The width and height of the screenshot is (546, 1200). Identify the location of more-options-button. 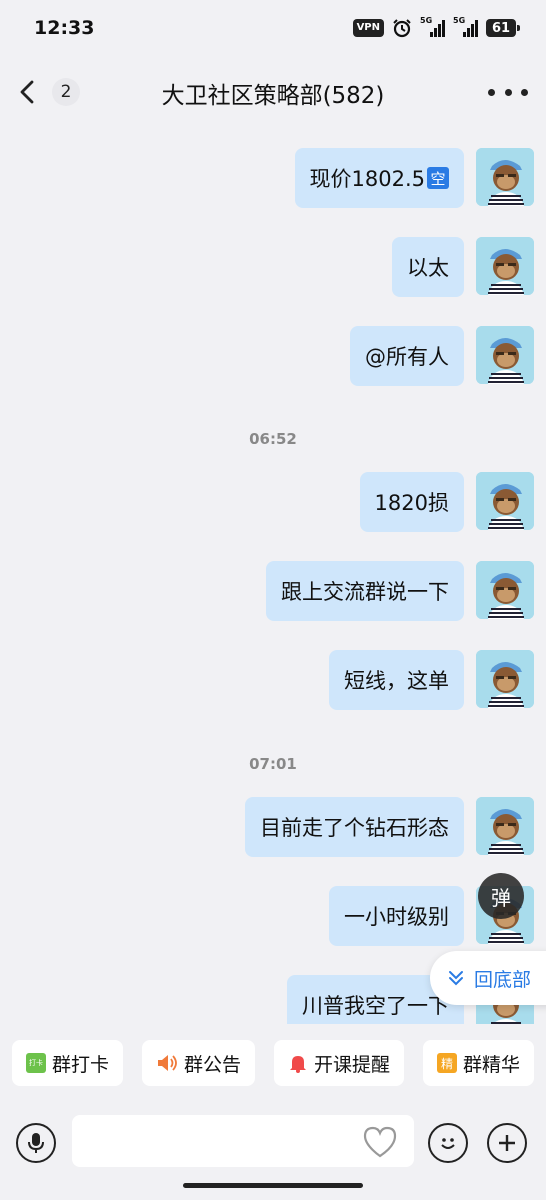
(508, 92).